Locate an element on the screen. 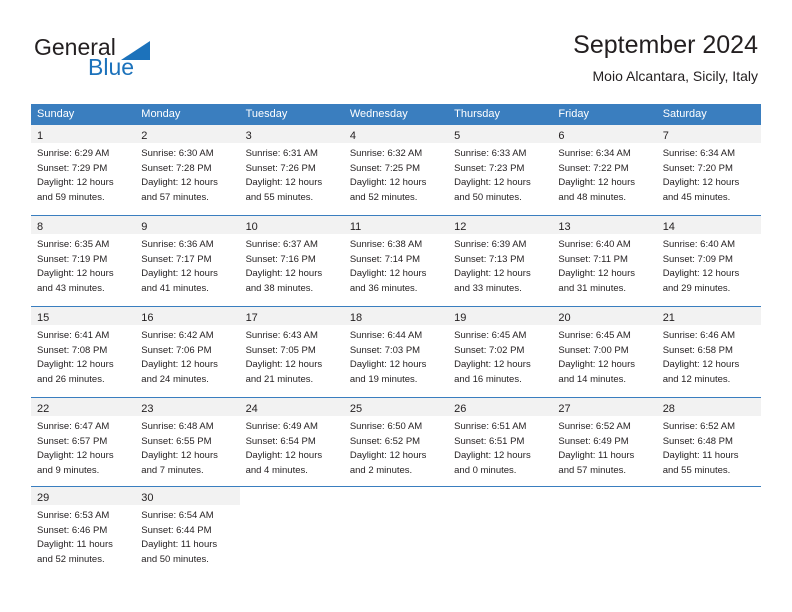 This screenshot has width=792, height=612. sunset-text: Sunset: 7:09 PM is located at coordinates (697, 259).